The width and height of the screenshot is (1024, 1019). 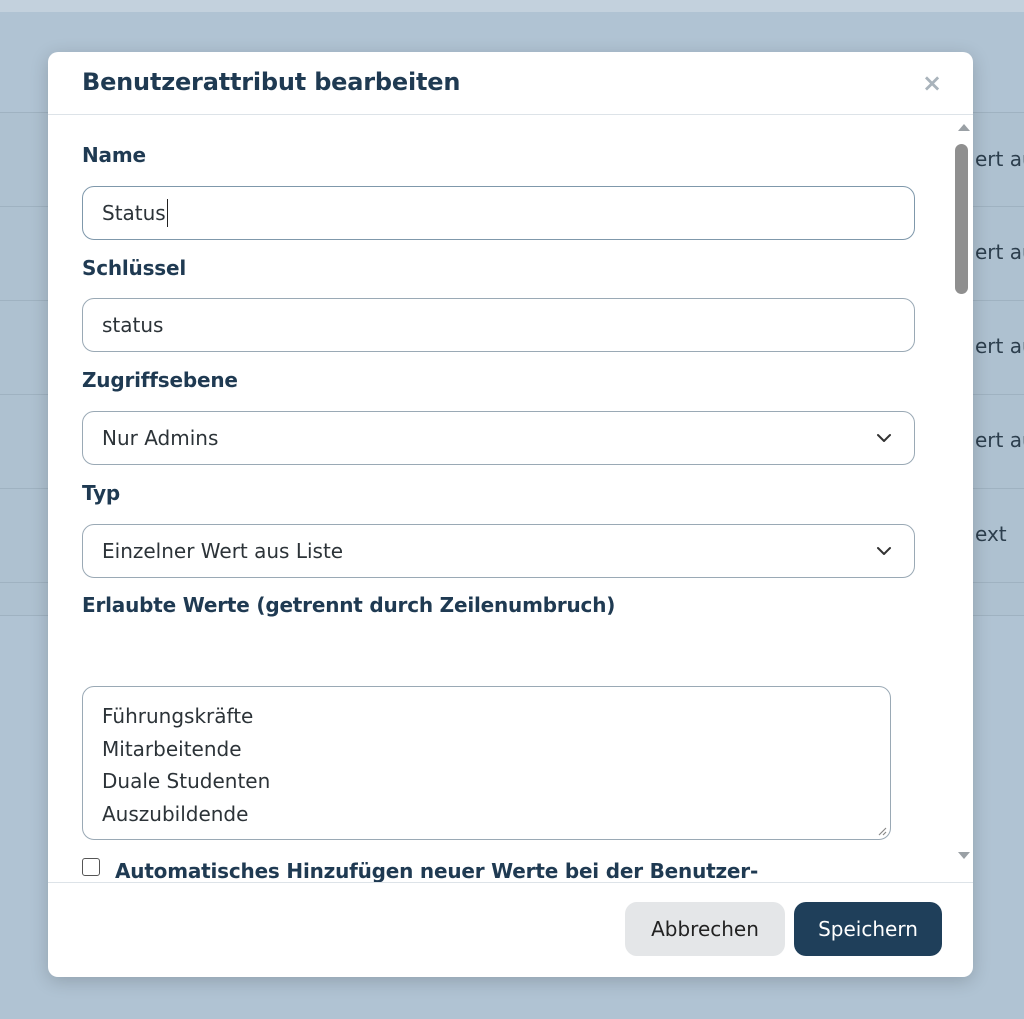 What do you see at coordinates (991, 534) in the screenshot?
I see `background-cell: ext` at bounding box center [991, 534].